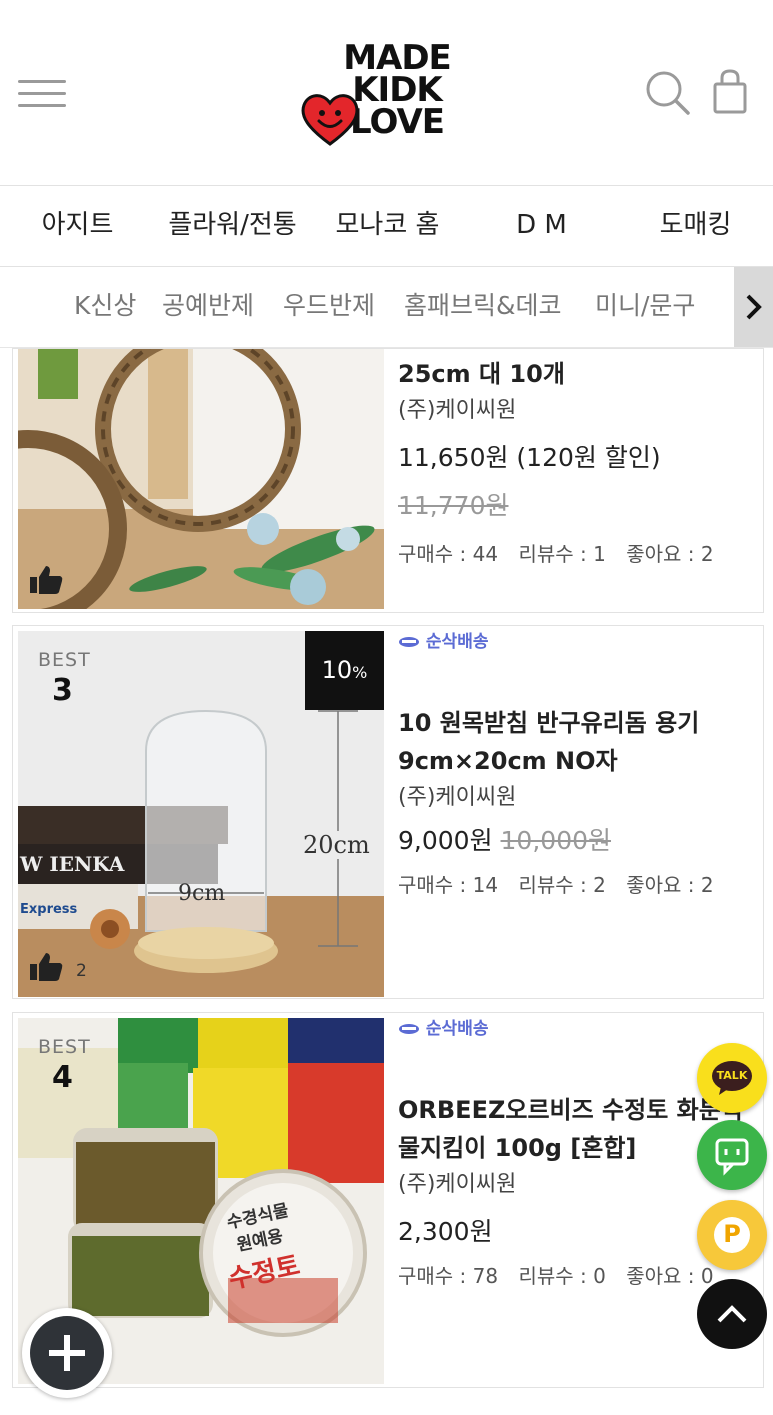 The width and height of the screenshot is (773, 1415). Describe the element at coordinates (383, 95) in the screenshot. I see `brand-logo: MADE KIDK LOVE` at that location.